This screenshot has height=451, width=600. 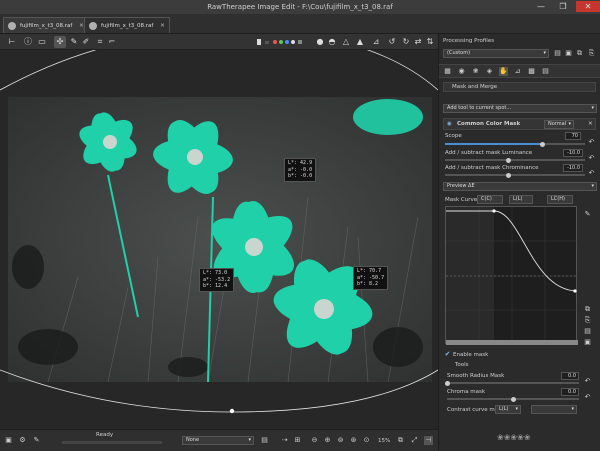 I want to click on channel-preview-group, so click(x=281, y=42).